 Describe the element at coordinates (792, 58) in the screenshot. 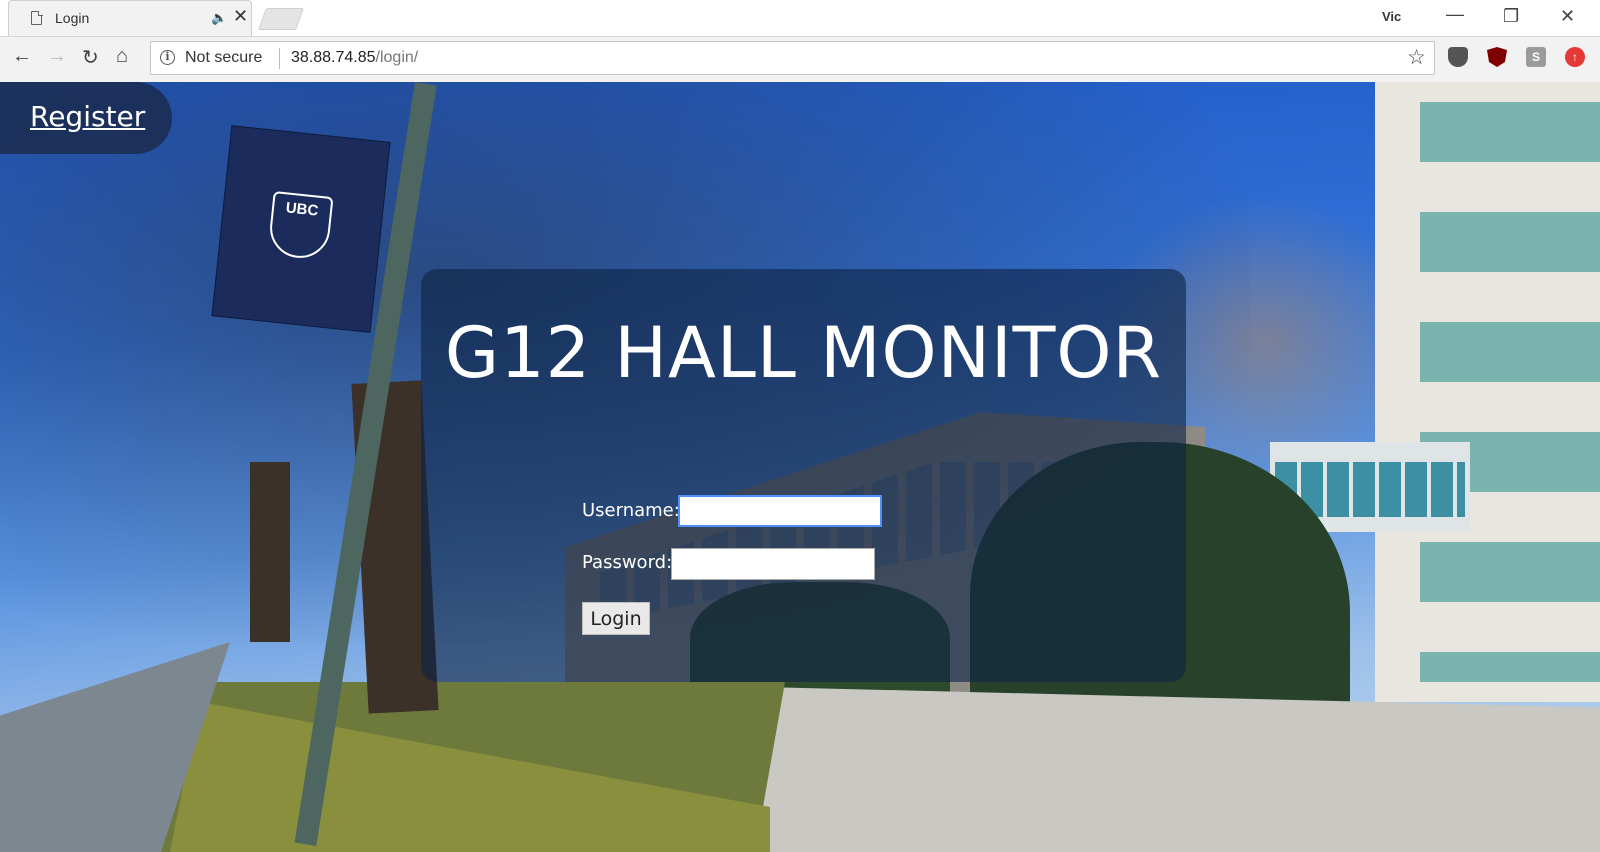

I see `address-bar: i Not secure 38.88.74.85/login/ ☆` at that location.